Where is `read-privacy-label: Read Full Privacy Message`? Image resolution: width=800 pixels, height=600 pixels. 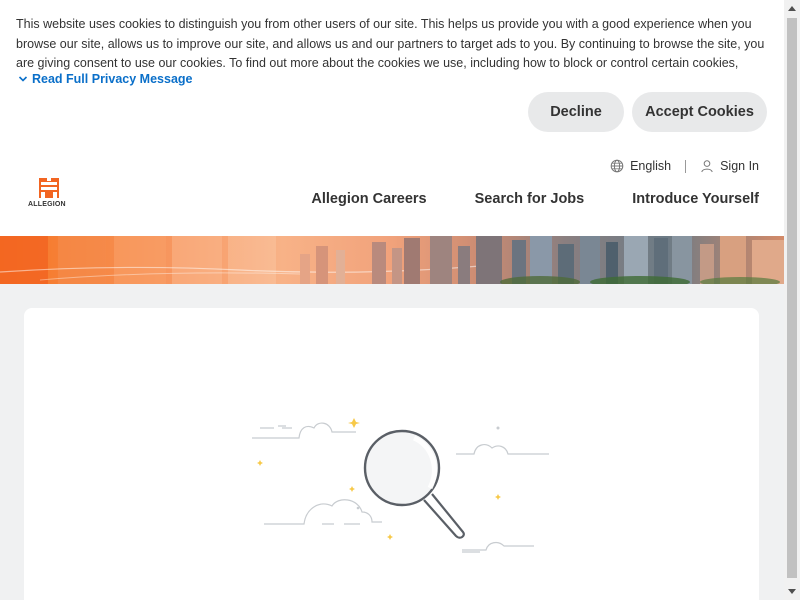 read-privacy-label: Read Full Privacy Message is located at coordinates (112, 79).